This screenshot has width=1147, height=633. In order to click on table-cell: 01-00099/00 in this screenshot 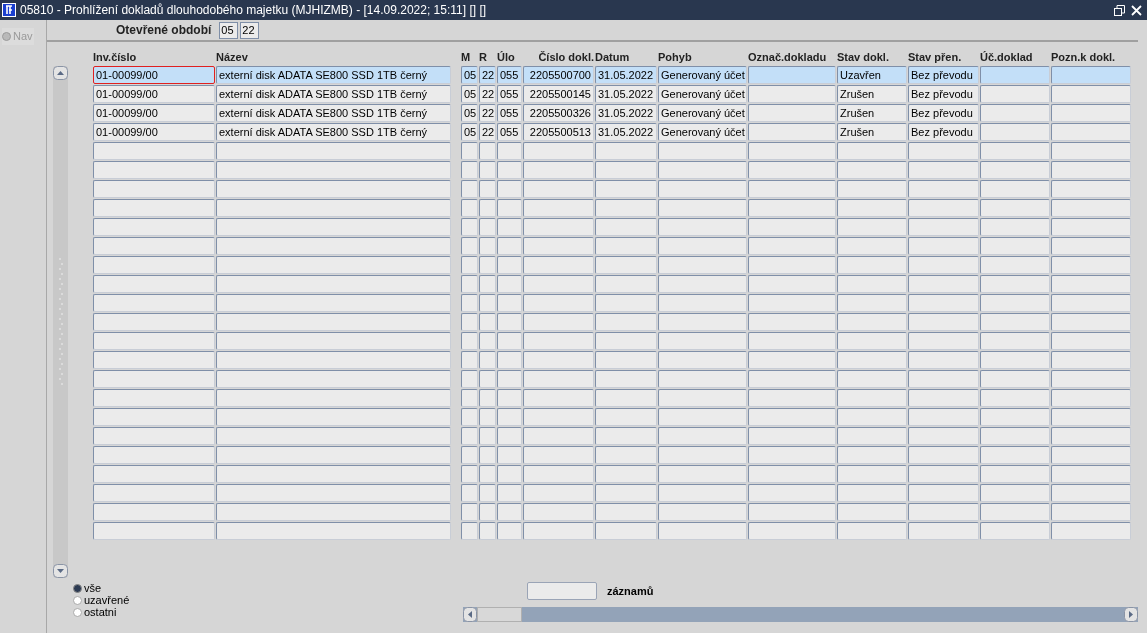, I will do `click(154, 132)`.